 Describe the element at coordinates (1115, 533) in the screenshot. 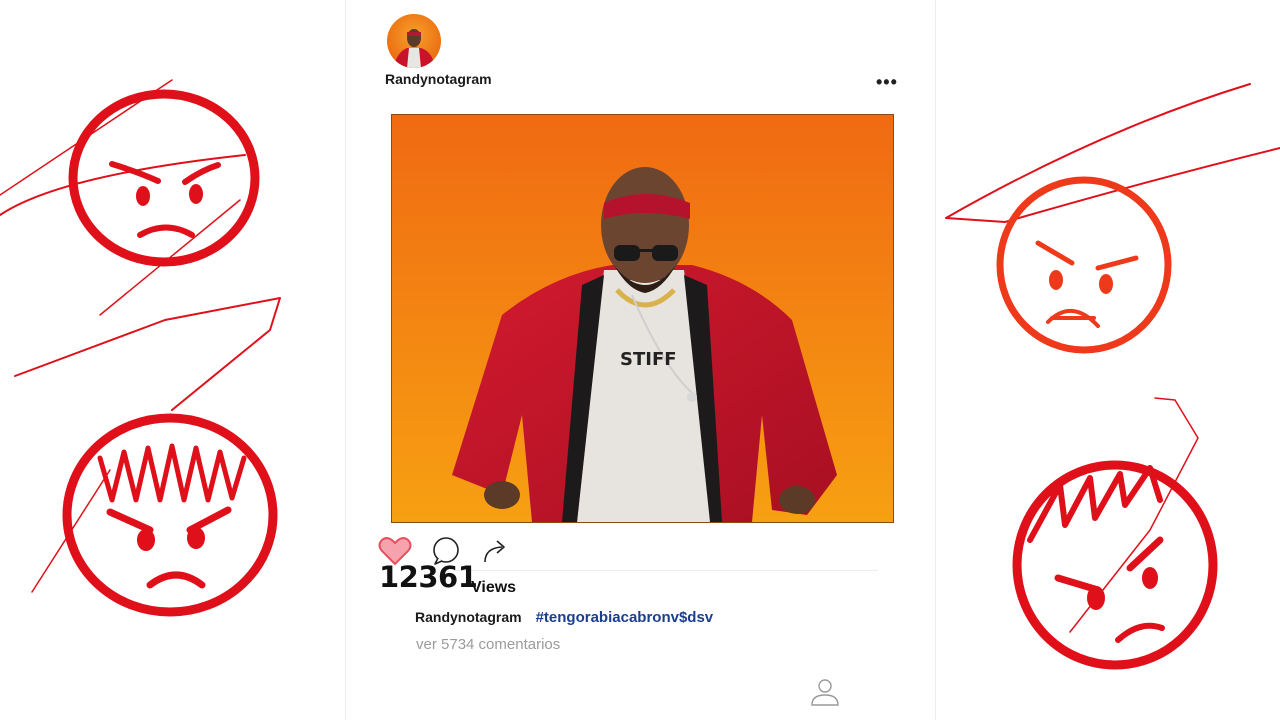

I see `angry-face-doodle-bottom-right` at that location.